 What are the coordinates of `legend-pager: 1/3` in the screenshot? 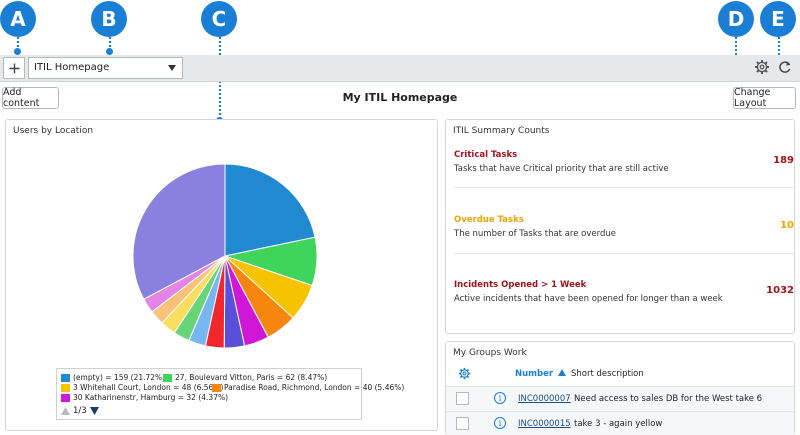 It's located at (80, 411).